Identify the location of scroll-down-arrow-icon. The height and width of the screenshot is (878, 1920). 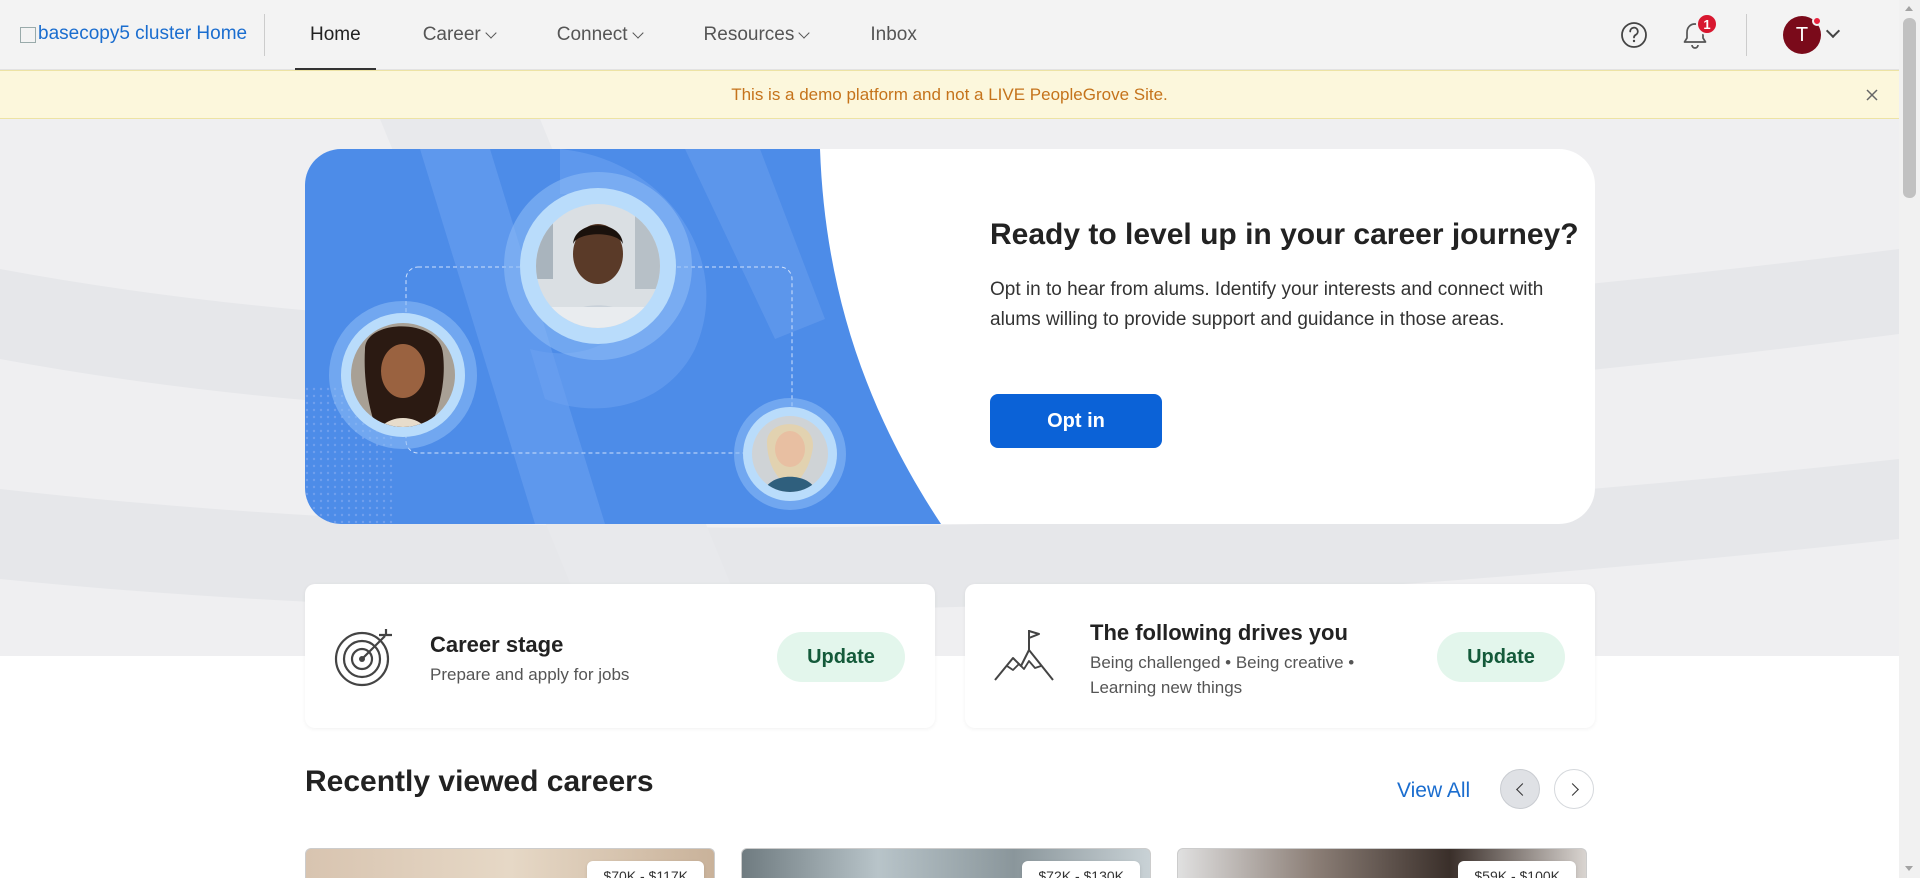
(1909, 868).